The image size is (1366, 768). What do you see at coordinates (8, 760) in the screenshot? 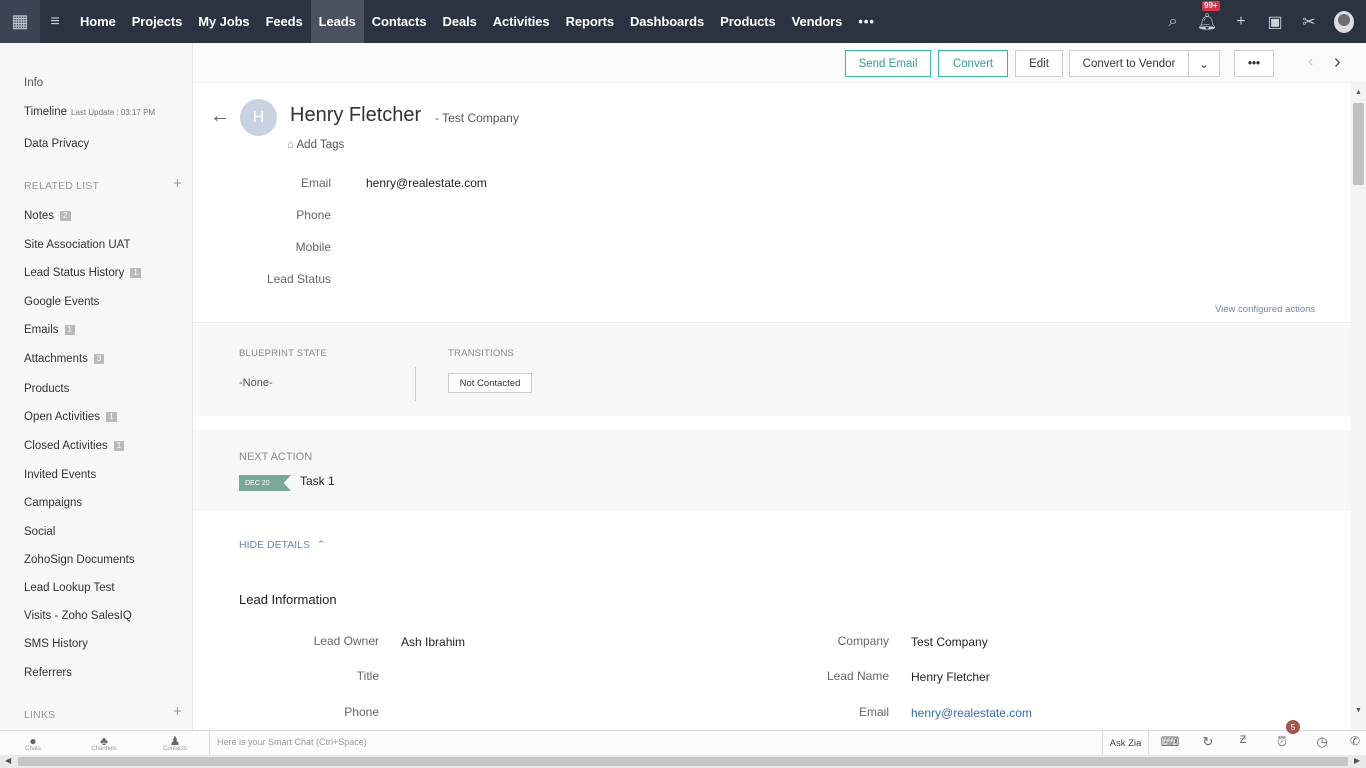
I see `scroll-left-icon: ◀` at bounding box center [8, 760].